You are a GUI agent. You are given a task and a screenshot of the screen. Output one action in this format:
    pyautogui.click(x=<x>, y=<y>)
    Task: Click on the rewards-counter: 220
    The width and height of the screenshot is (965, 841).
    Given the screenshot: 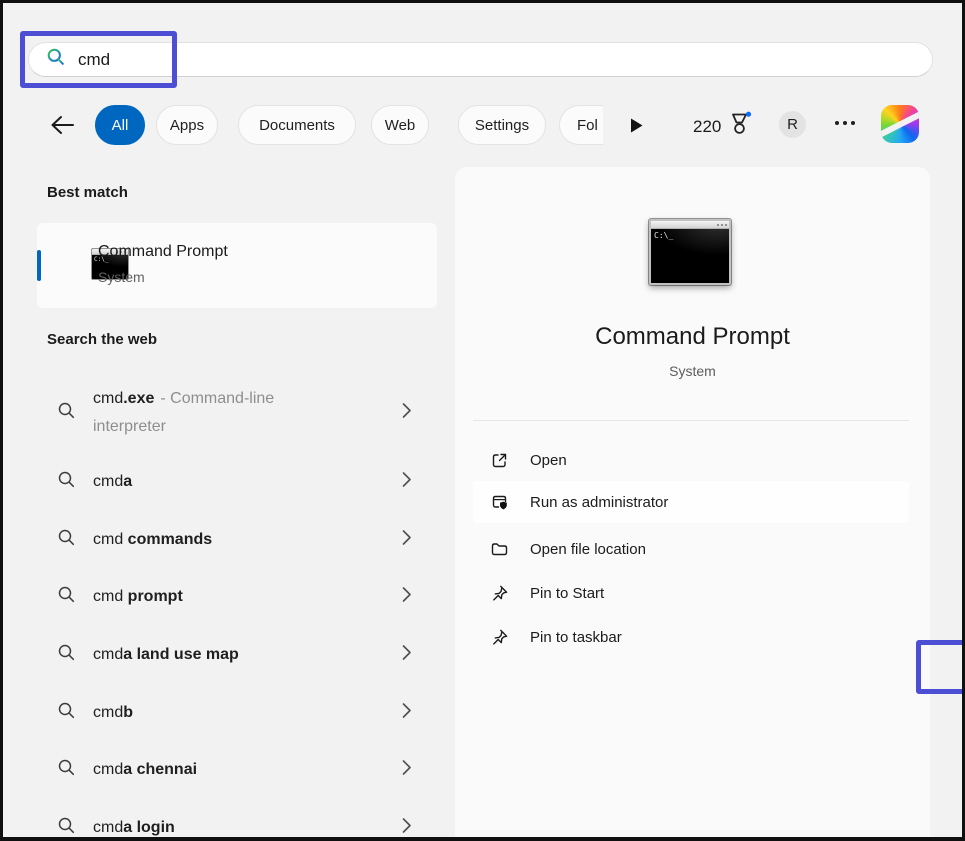 What is the action you would take?
    pyautogui.click(x=722, y=126)
    